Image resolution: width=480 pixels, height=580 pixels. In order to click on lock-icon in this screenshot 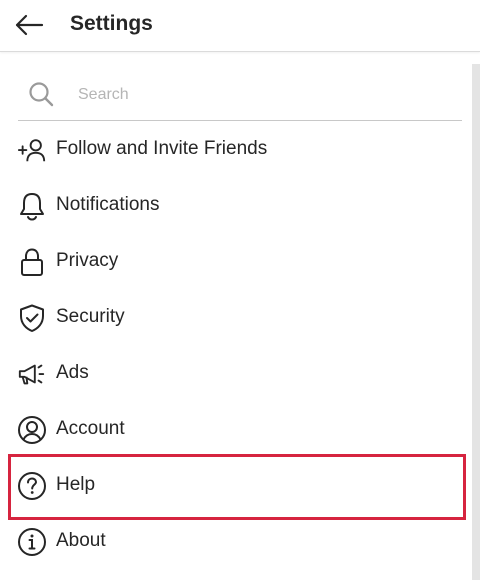, I will do `click(32, 262)`.